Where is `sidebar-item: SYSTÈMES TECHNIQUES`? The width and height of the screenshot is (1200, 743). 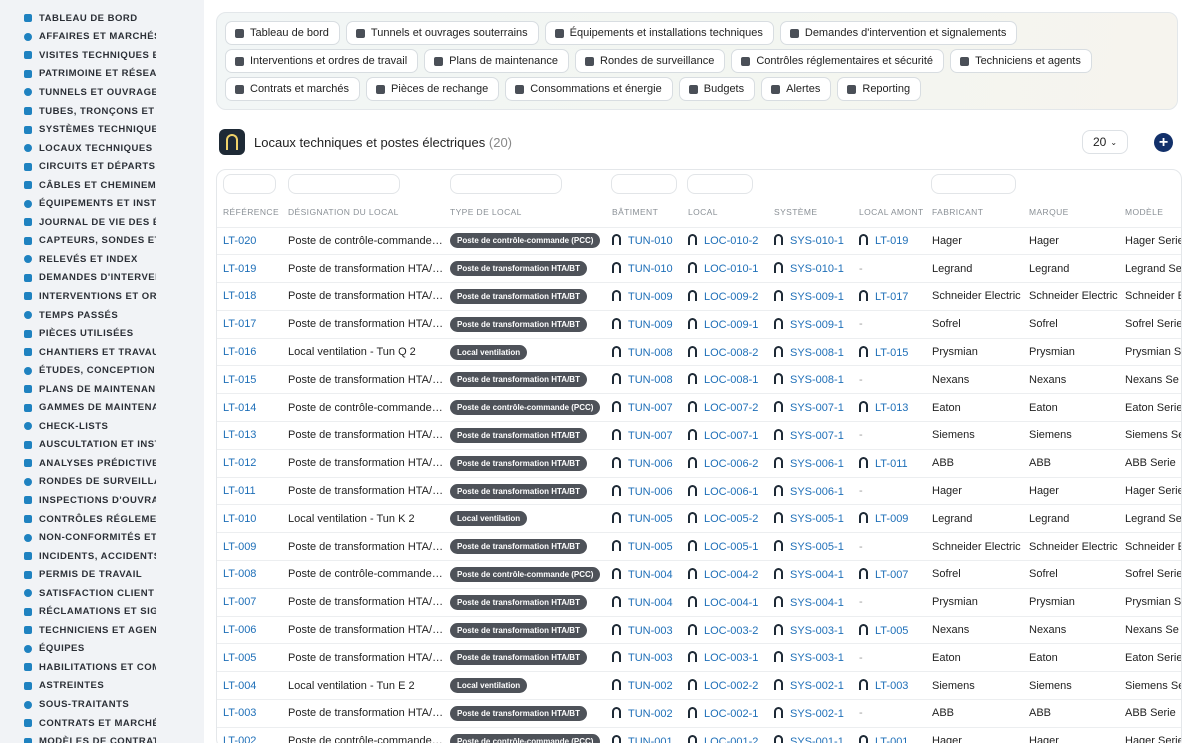 sidebar-item: SYSTÈMES TECHNIQUES is located at coordinates (90, 129).